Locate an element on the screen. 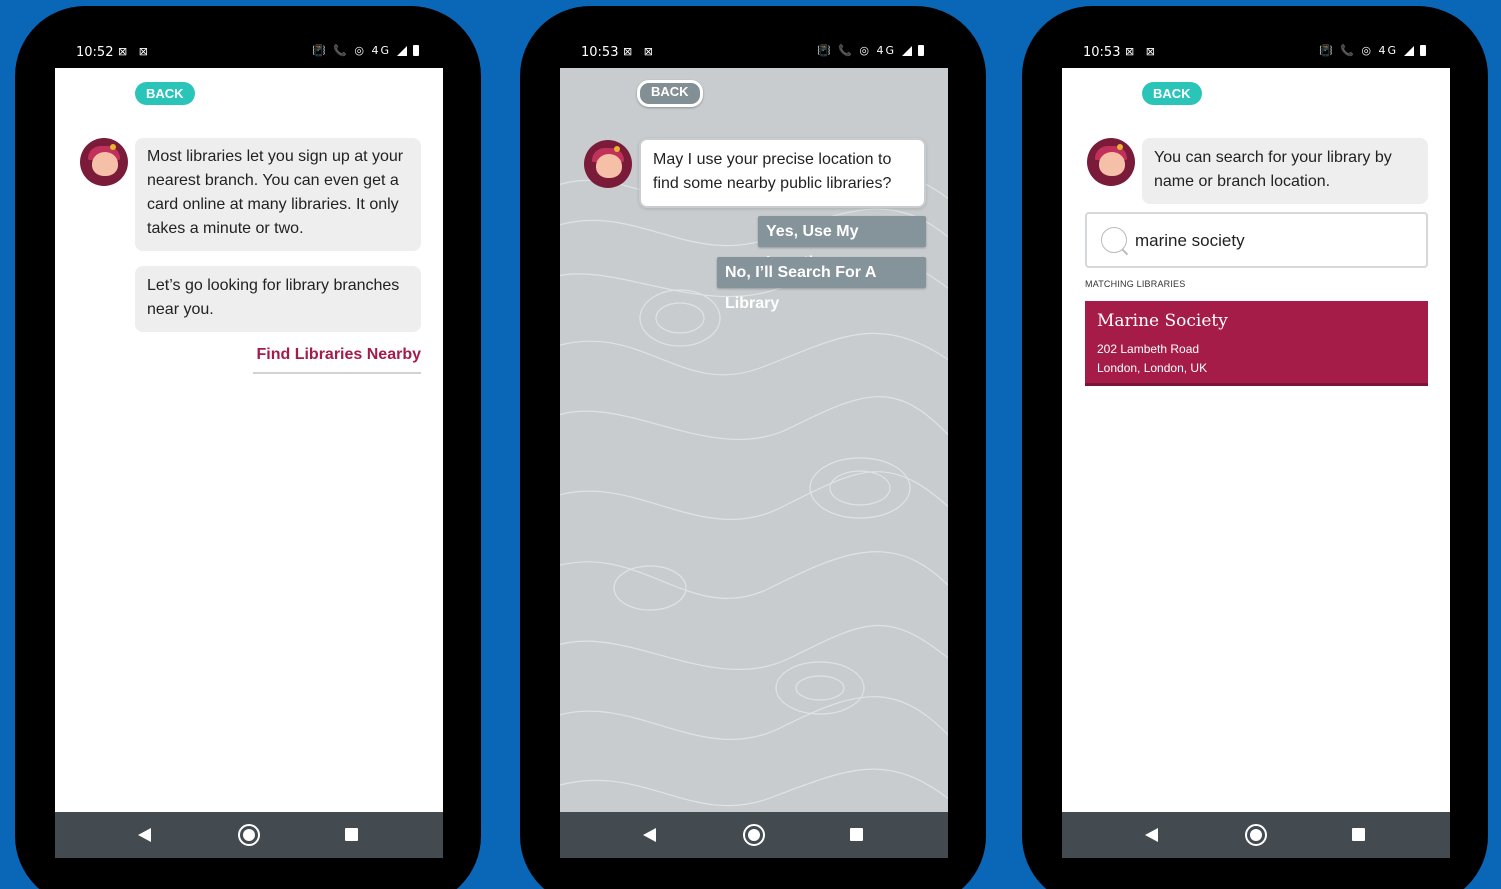  library-search-field is located at coordinates (1256, 240).